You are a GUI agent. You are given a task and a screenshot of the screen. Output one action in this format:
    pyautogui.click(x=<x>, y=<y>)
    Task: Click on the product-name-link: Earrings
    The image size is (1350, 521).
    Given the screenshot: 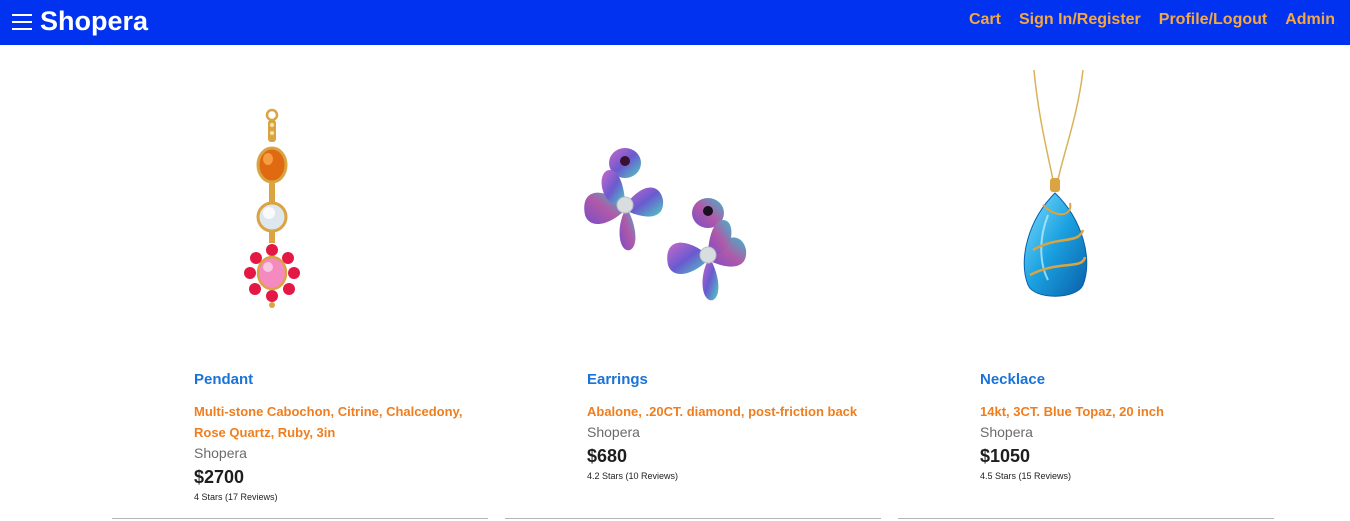 What is the action you would take?
    pyautogui.click(x=732, y=380)
    